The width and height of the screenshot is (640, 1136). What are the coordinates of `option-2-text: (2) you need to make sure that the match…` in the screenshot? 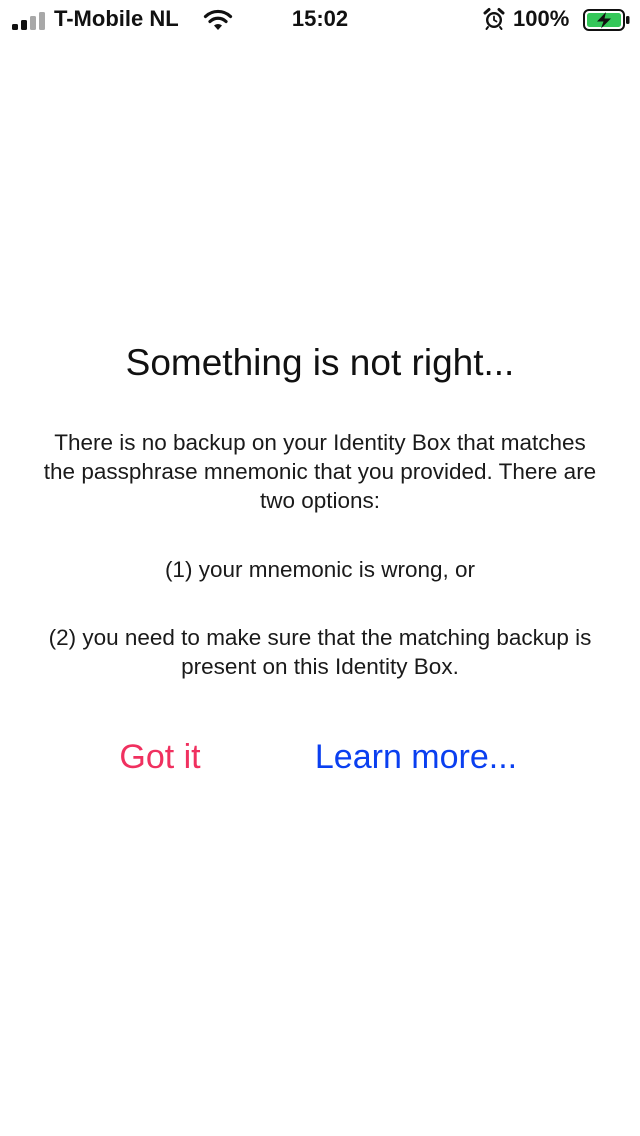 It's located at (320, 652).